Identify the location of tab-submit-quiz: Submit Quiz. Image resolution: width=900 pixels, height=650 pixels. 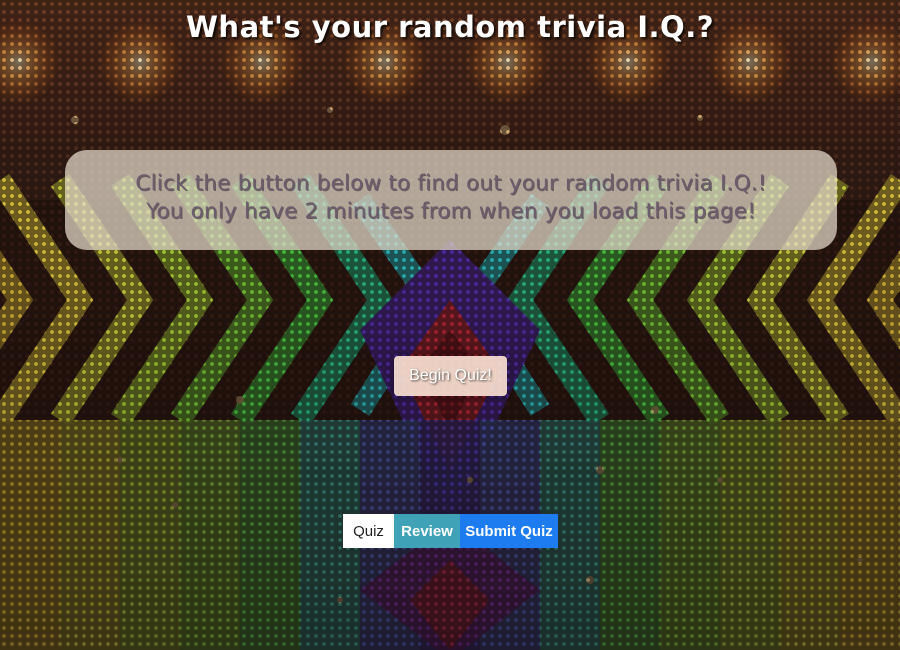
(509, 531).